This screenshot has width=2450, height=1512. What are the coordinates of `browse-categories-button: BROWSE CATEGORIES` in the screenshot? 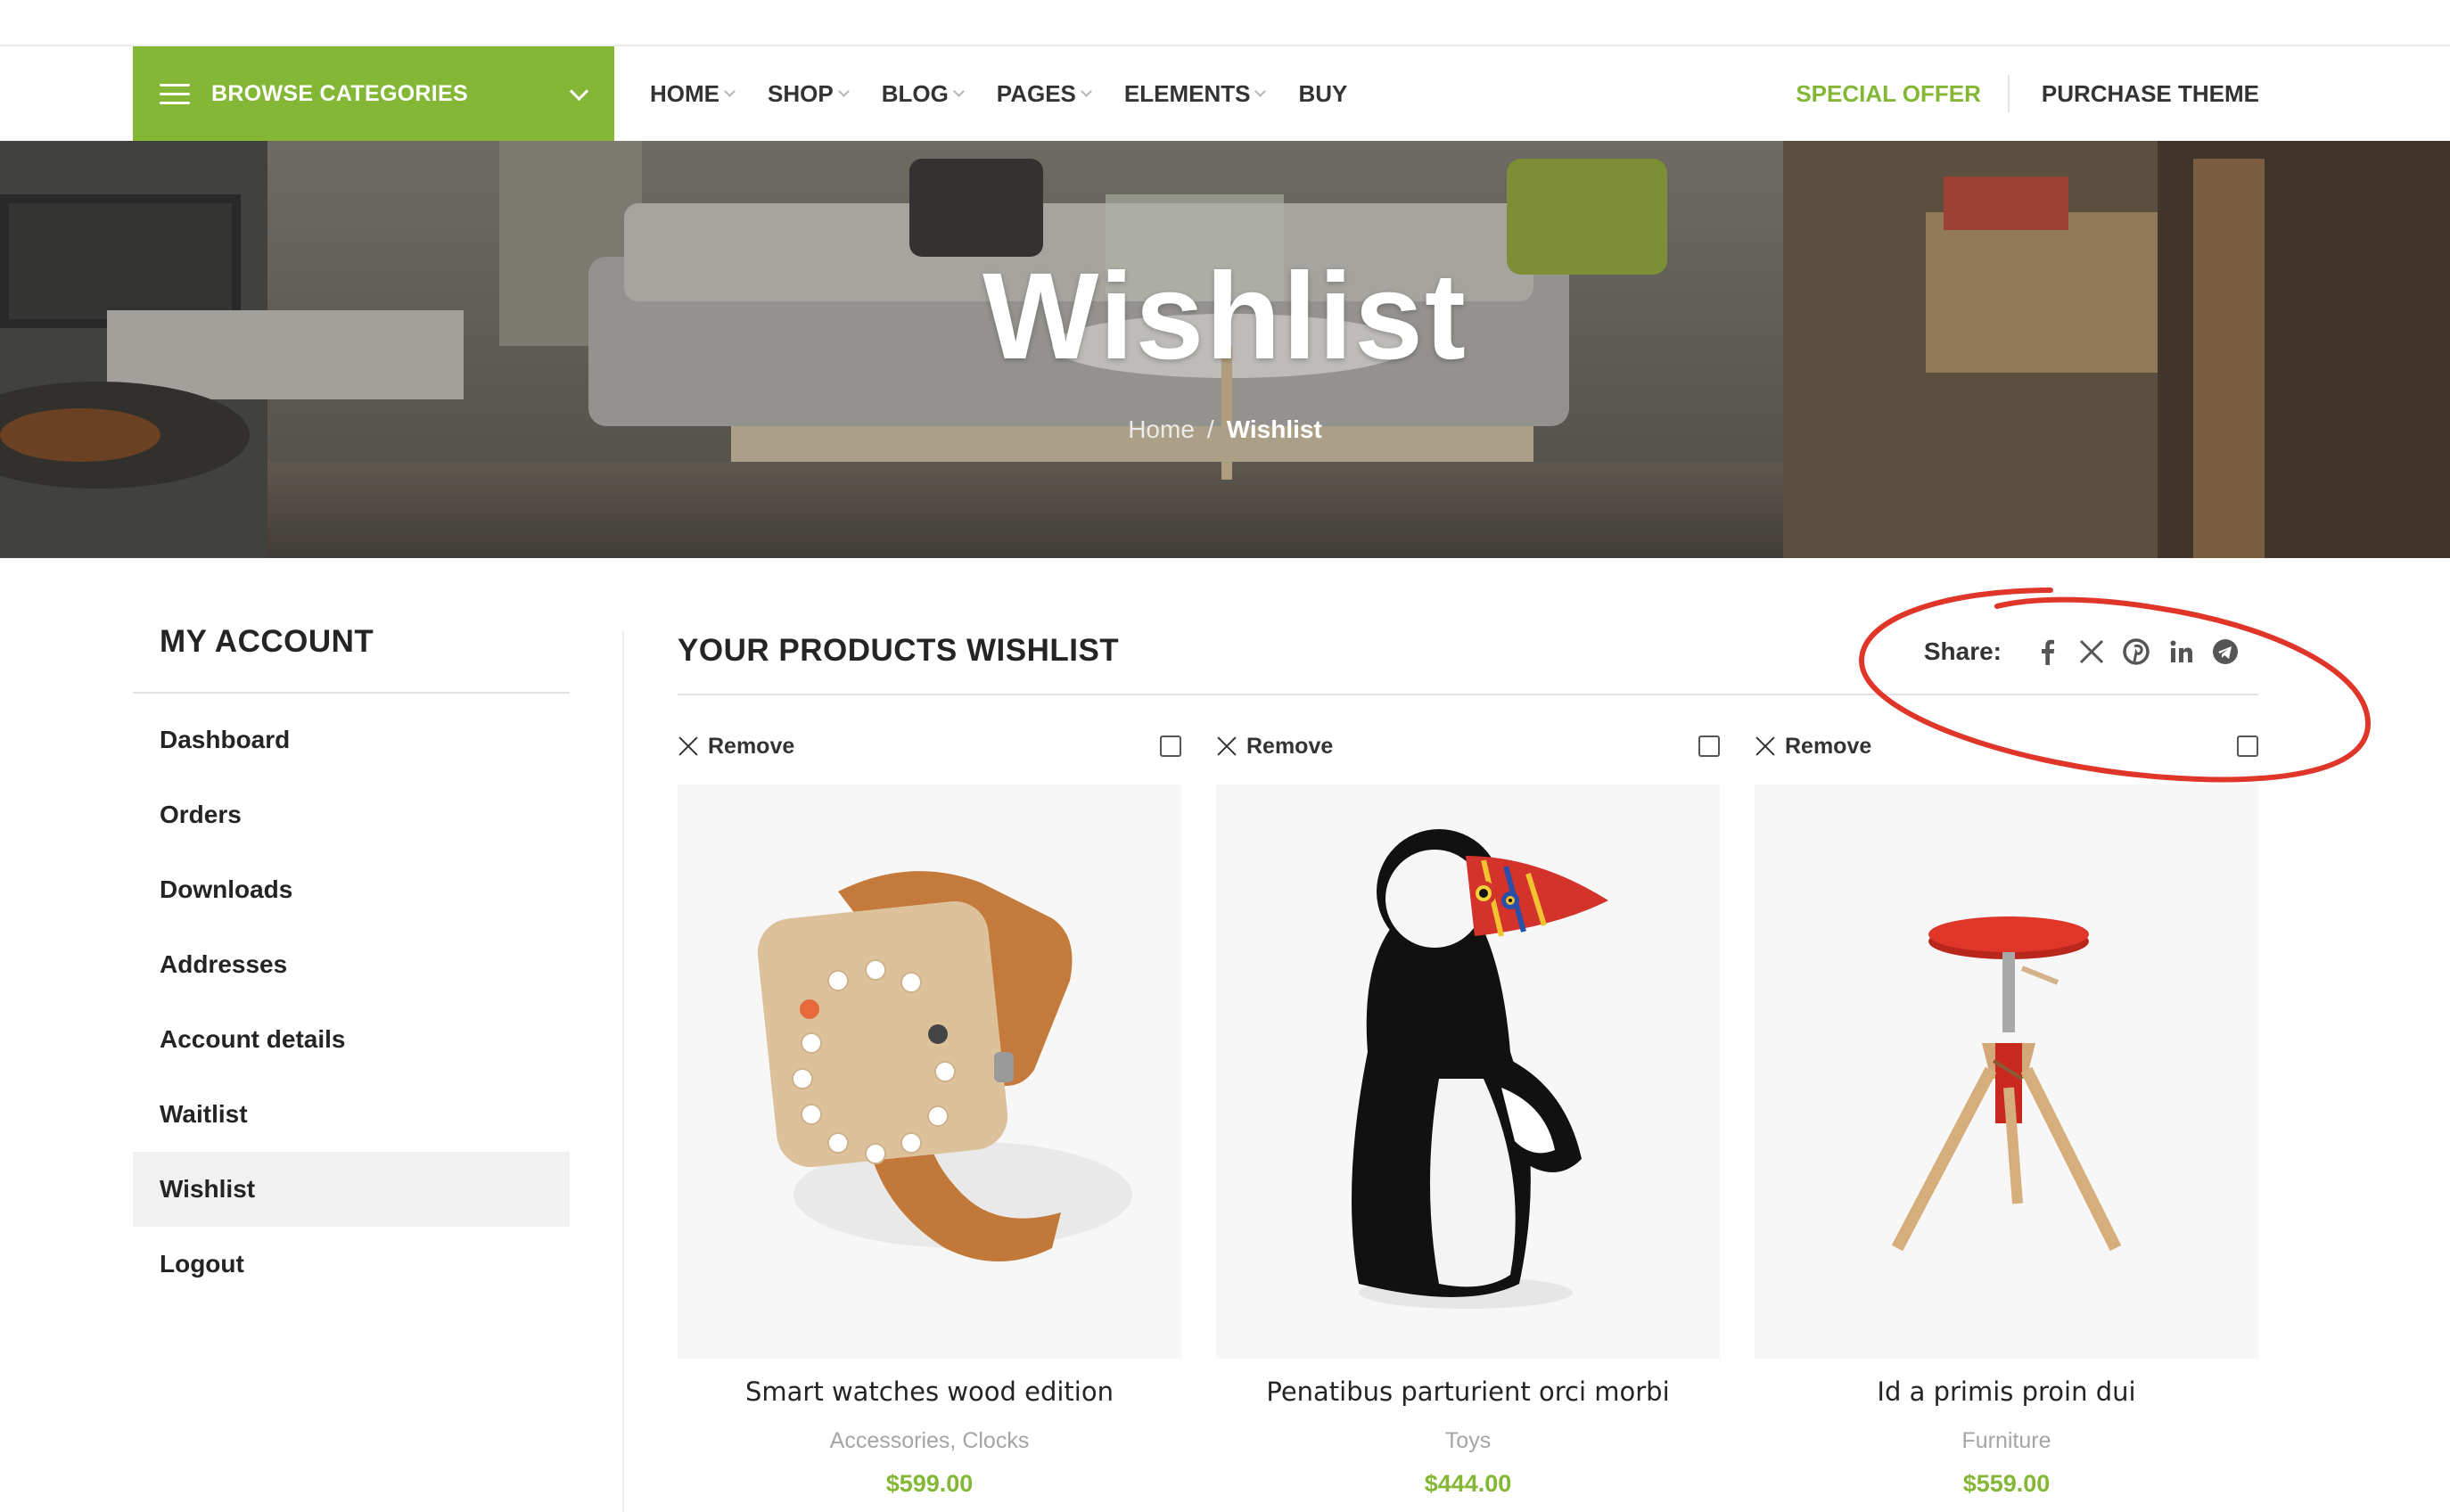 It's located at (373, 93).